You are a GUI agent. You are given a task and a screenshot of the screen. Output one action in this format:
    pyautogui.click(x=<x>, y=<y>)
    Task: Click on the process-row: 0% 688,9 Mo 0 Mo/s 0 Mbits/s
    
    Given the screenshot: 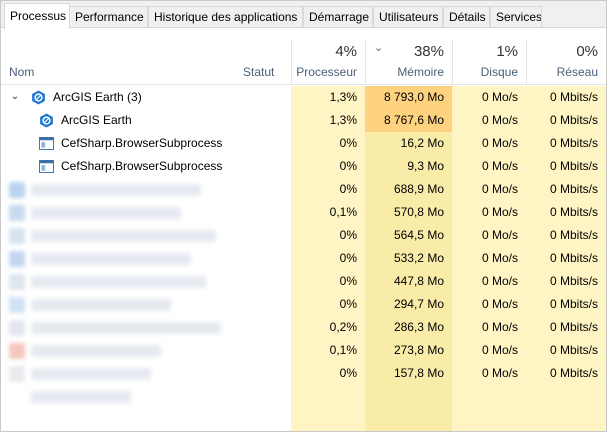 What is the action you would take?
    pyautogui.click(x=303, y=189)
    